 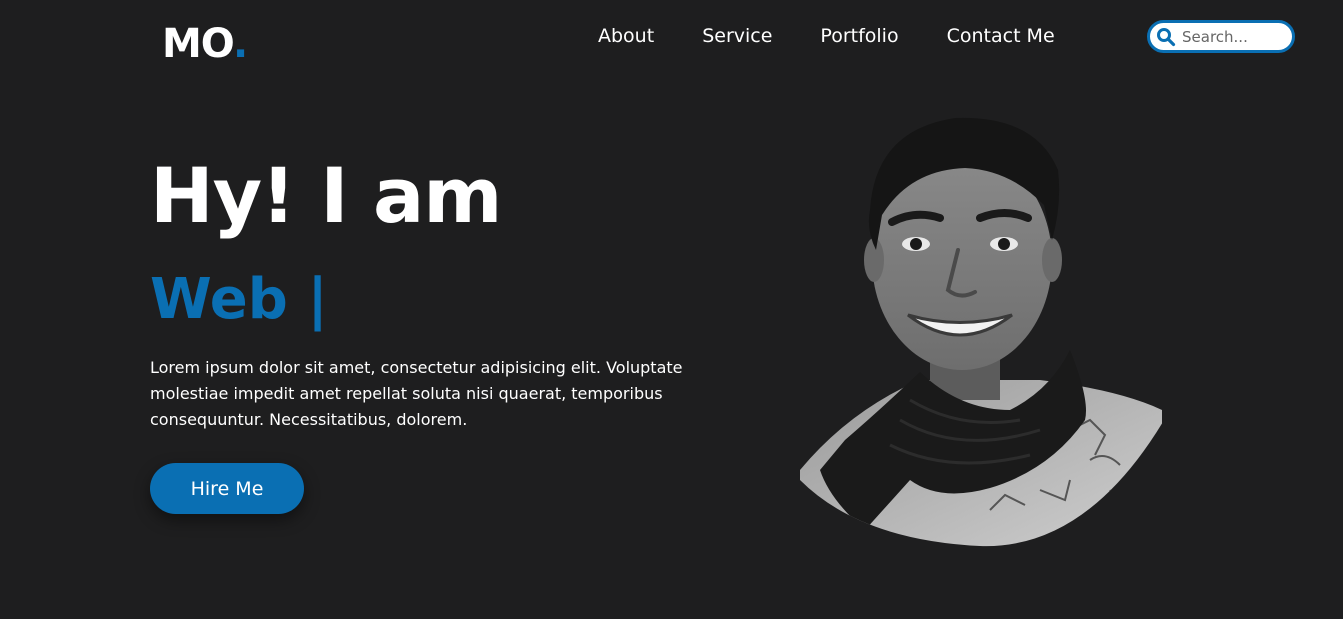 I want to click on nav-service: Service, so click(x=737, y=36).